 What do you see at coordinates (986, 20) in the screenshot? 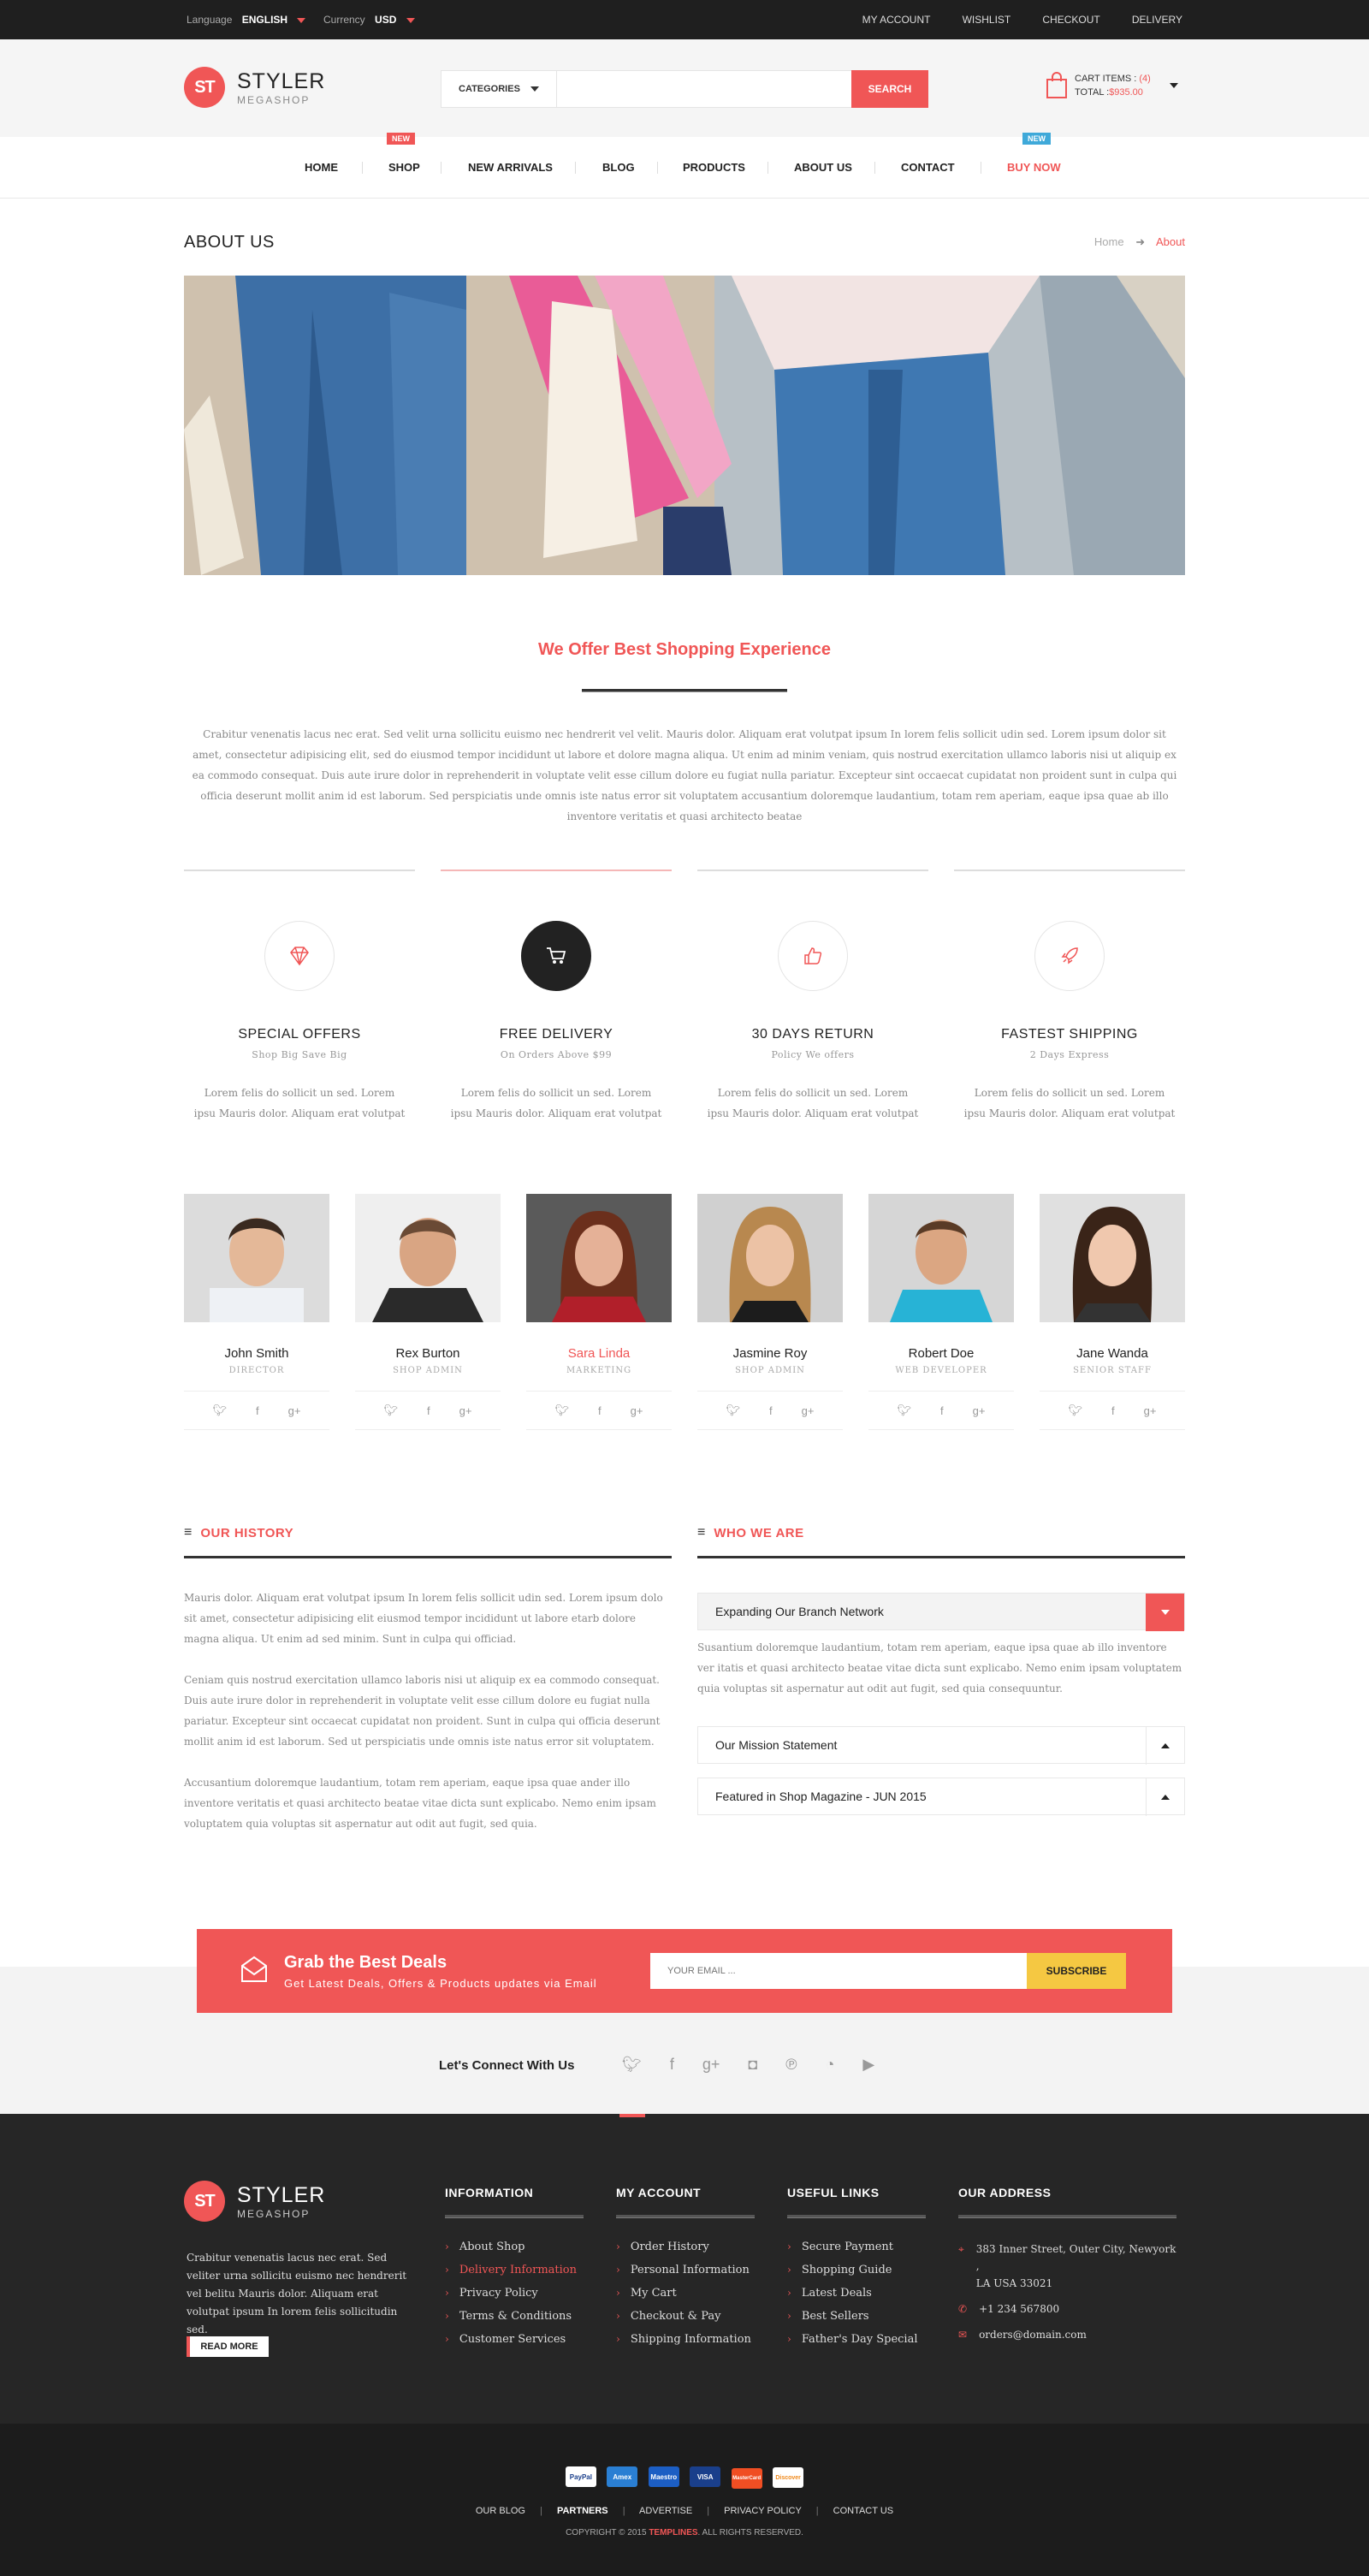
I see `wishlist-link: WISHLIST` at bounding box center [986, 20].